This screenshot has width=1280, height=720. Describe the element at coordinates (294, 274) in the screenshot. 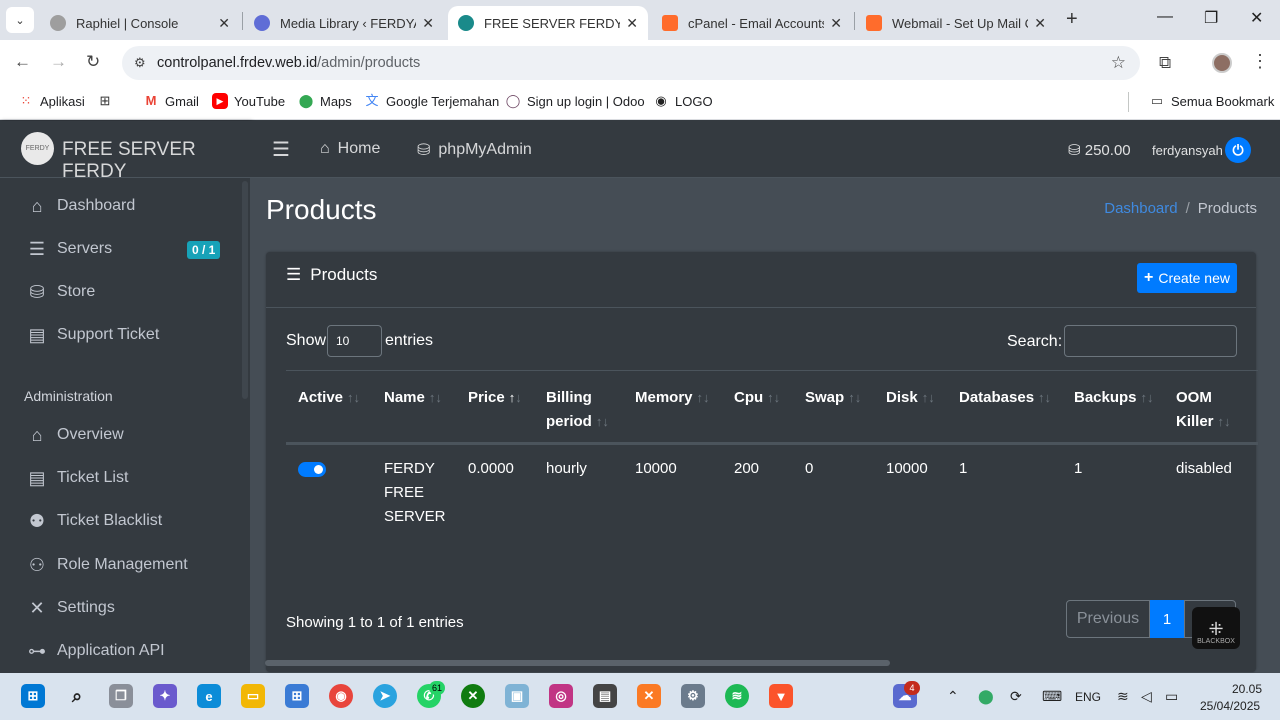

I see `sliders-icon: ☰` at that location.